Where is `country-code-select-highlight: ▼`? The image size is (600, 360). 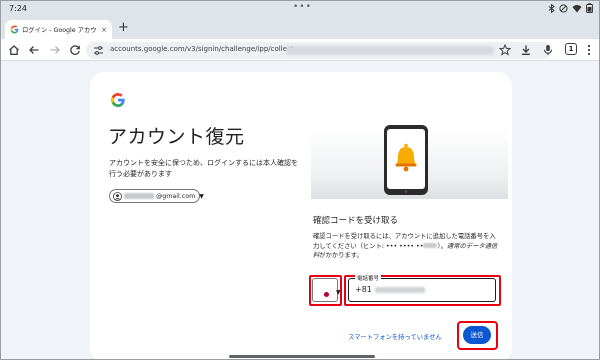 country-code-select-highlight: ▼ is located at coordinates (325, 290).